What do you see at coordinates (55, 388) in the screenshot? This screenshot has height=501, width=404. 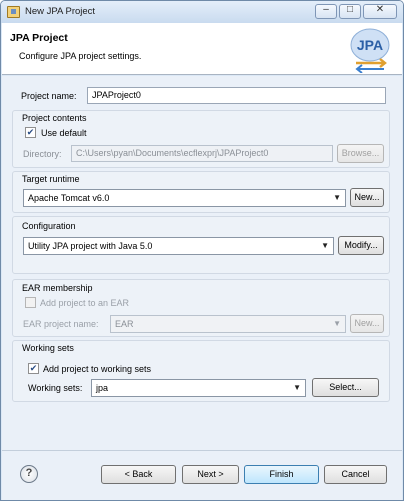 I see `working-sets-label: Working sets:` at bounding box center [55, 388].